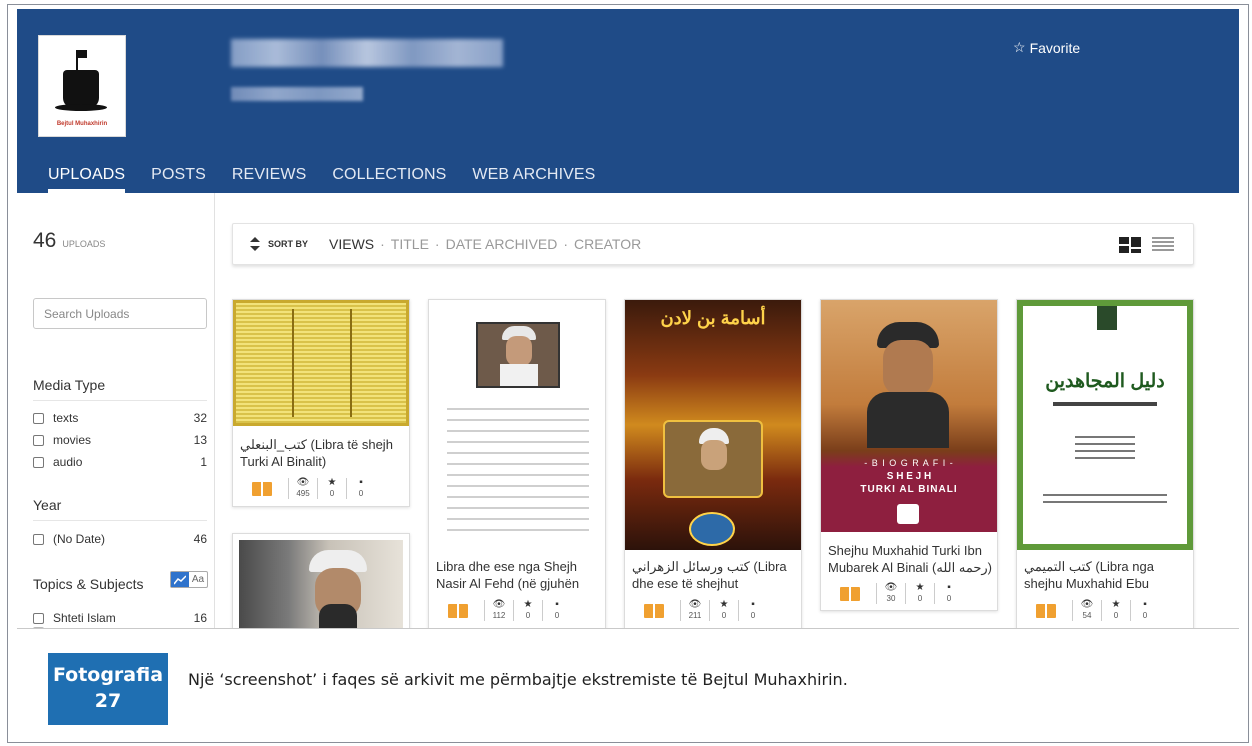  What do you see at coordinates (288, 244) in the screenshot?
I see `sort-by-label: SORT BY` at bounding box center [288, 244].